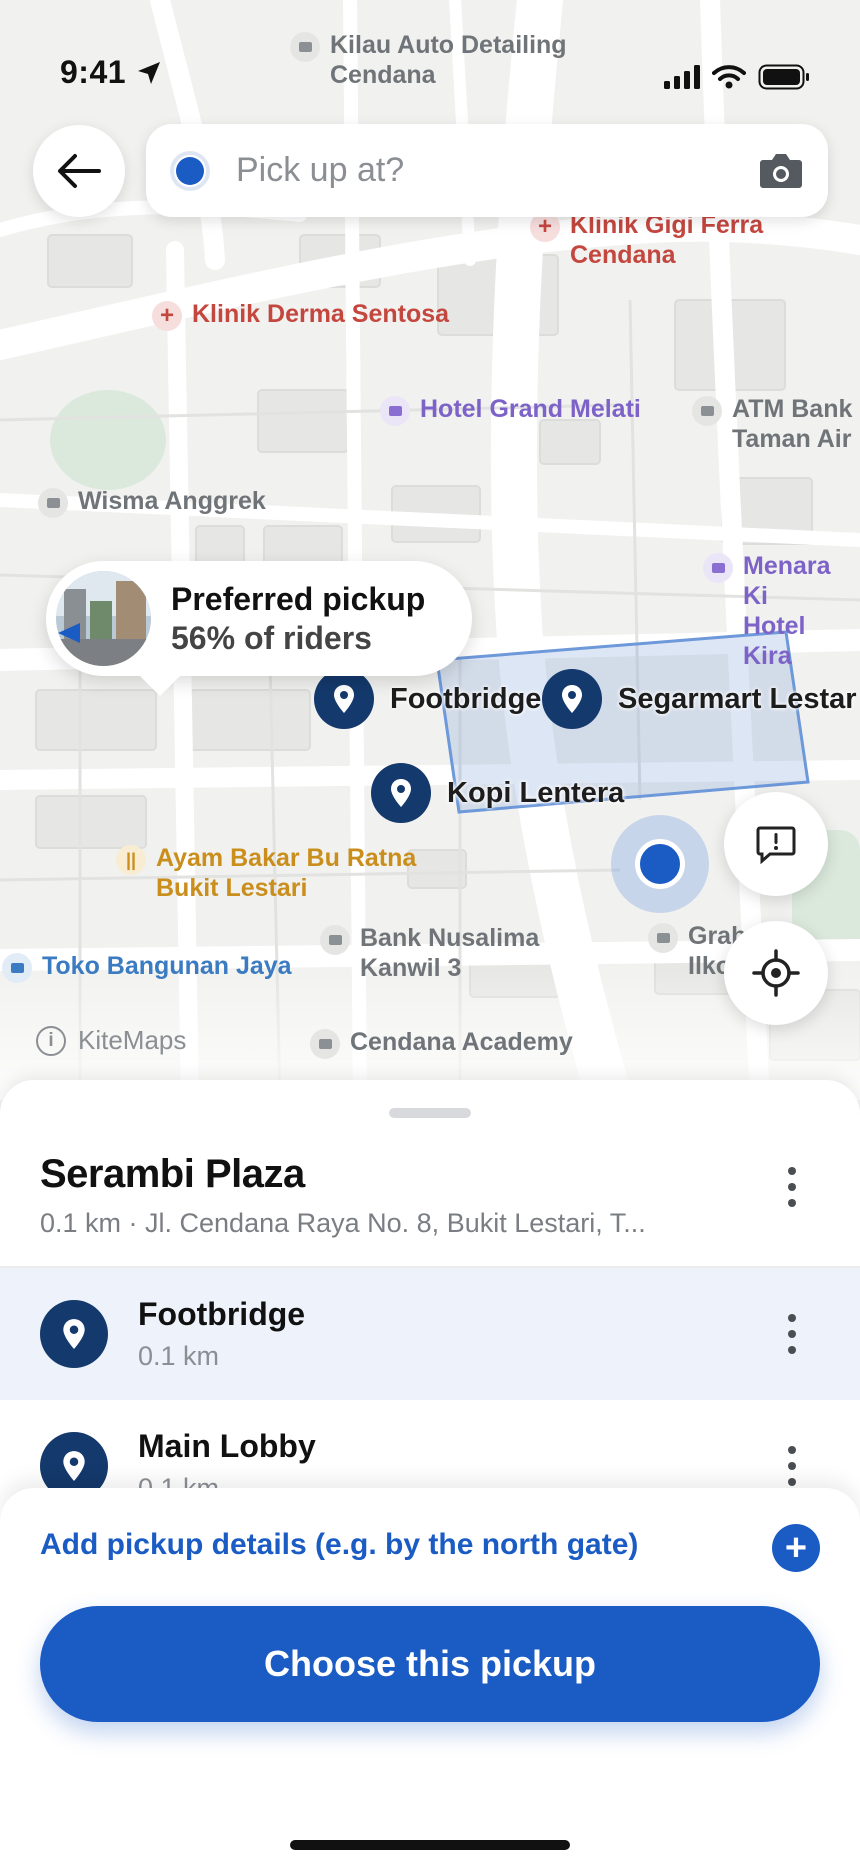 The image size is (860, 1864). I want to click on status-bar-icons, so click(737, 77).